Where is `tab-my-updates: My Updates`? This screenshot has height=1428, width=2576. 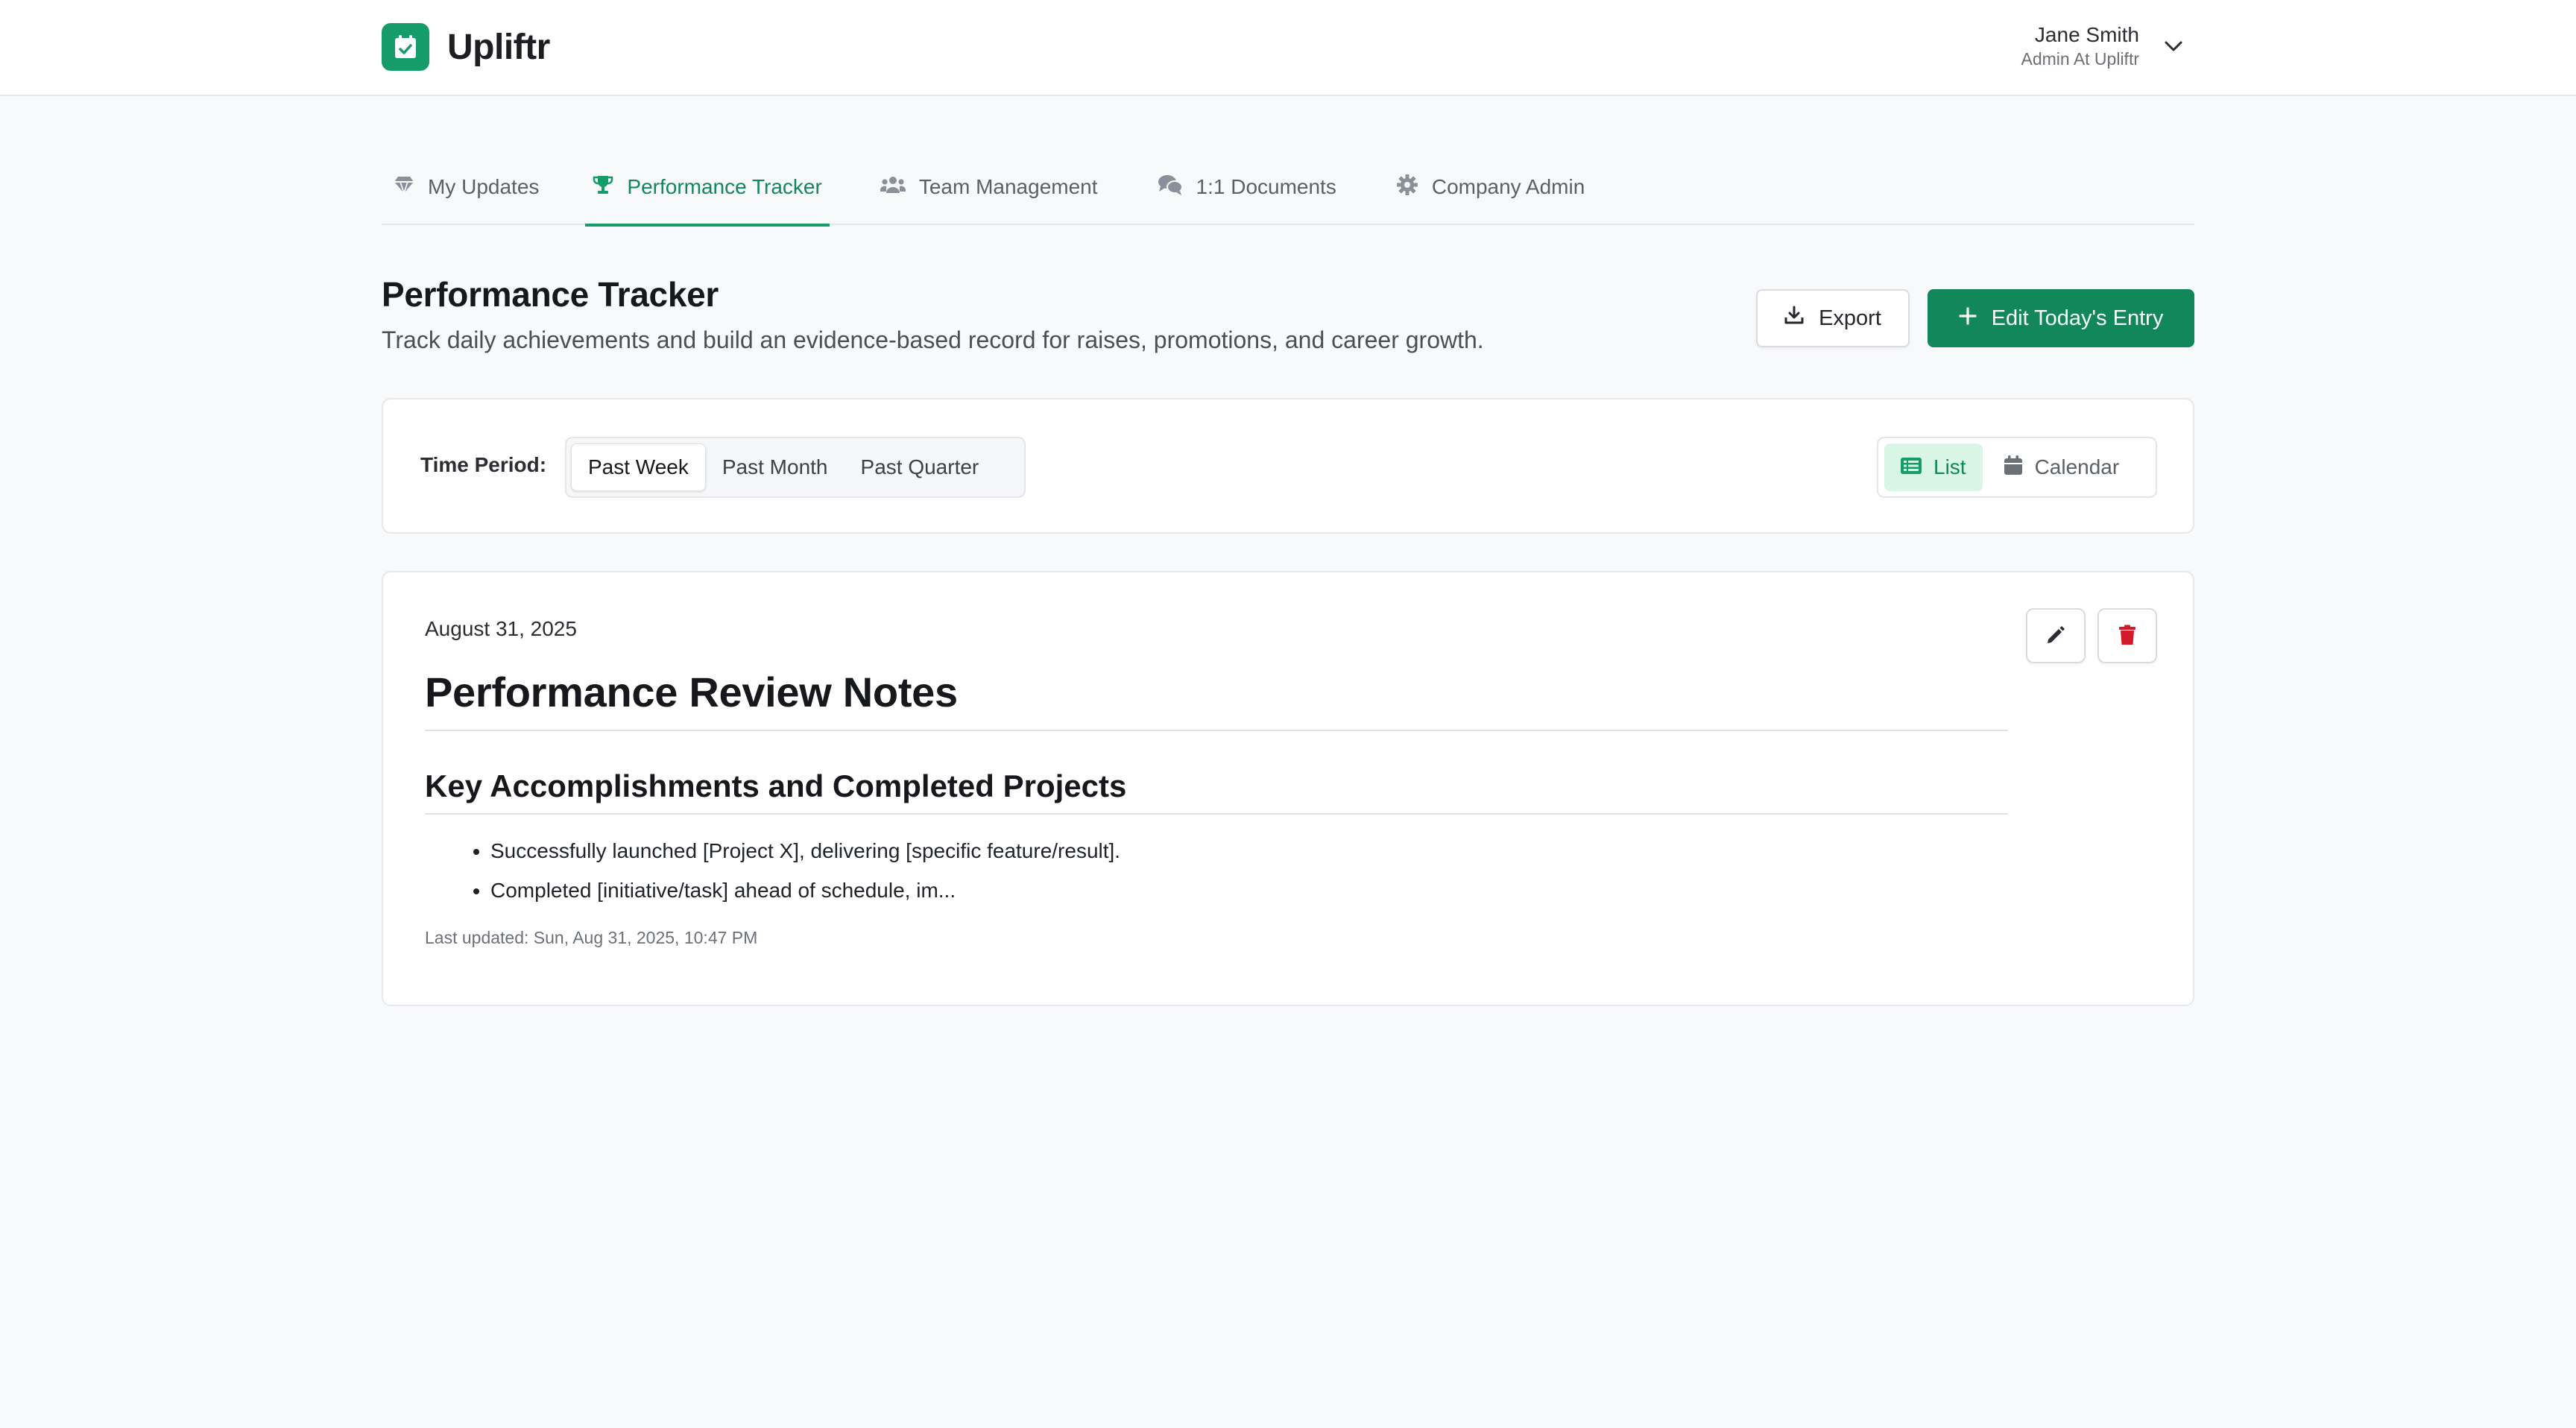 tab-my-updates: My Updates is located at coordinates (466, 187).